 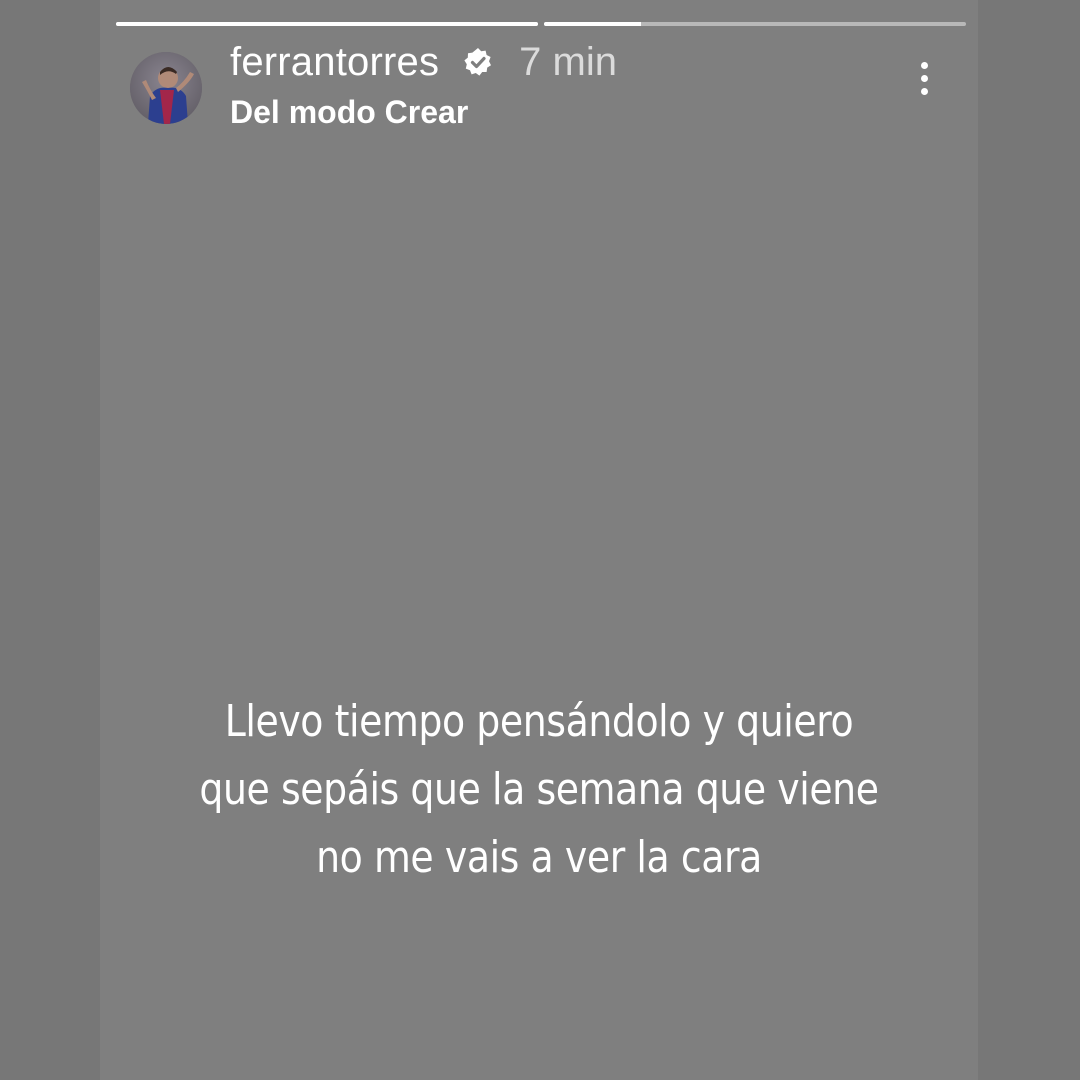 What do you see at coordinates (349, 112) in the screenshot?
I see `story-source-label: Del modo Crear` at bounding box center [349, 112].